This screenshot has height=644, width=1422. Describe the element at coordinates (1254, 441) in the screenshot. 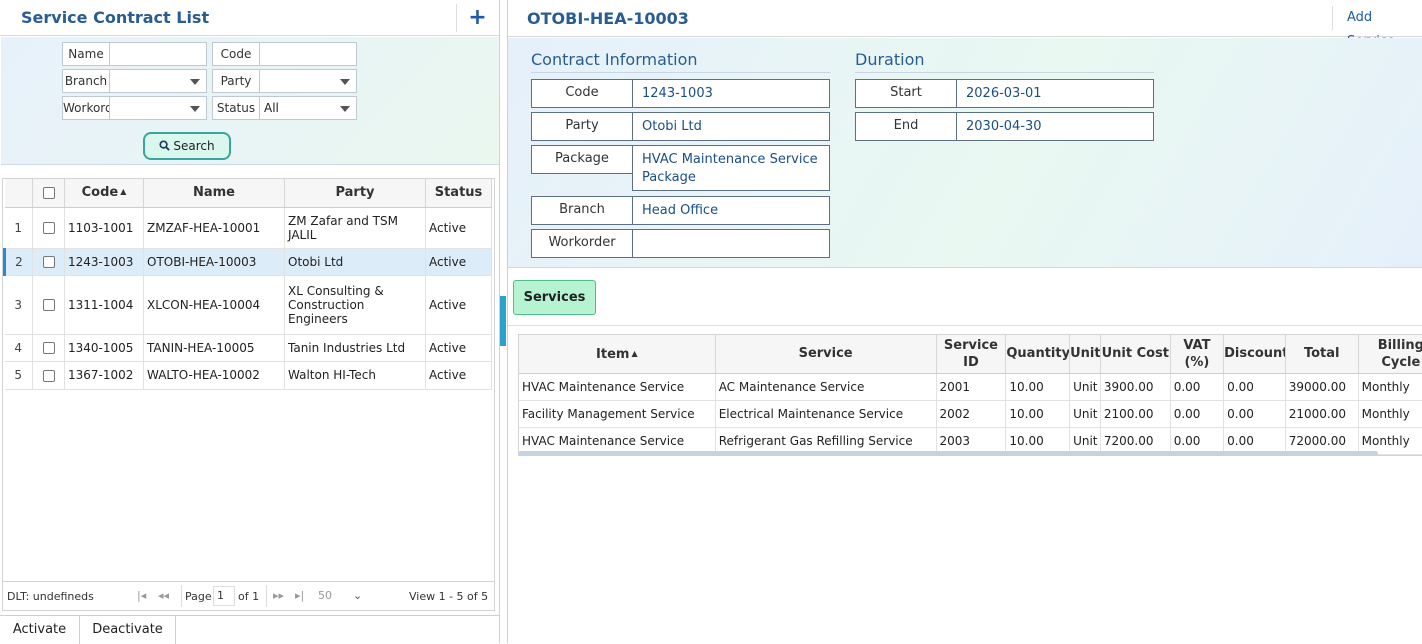

I see `discount-cell: 0.00` at that location.